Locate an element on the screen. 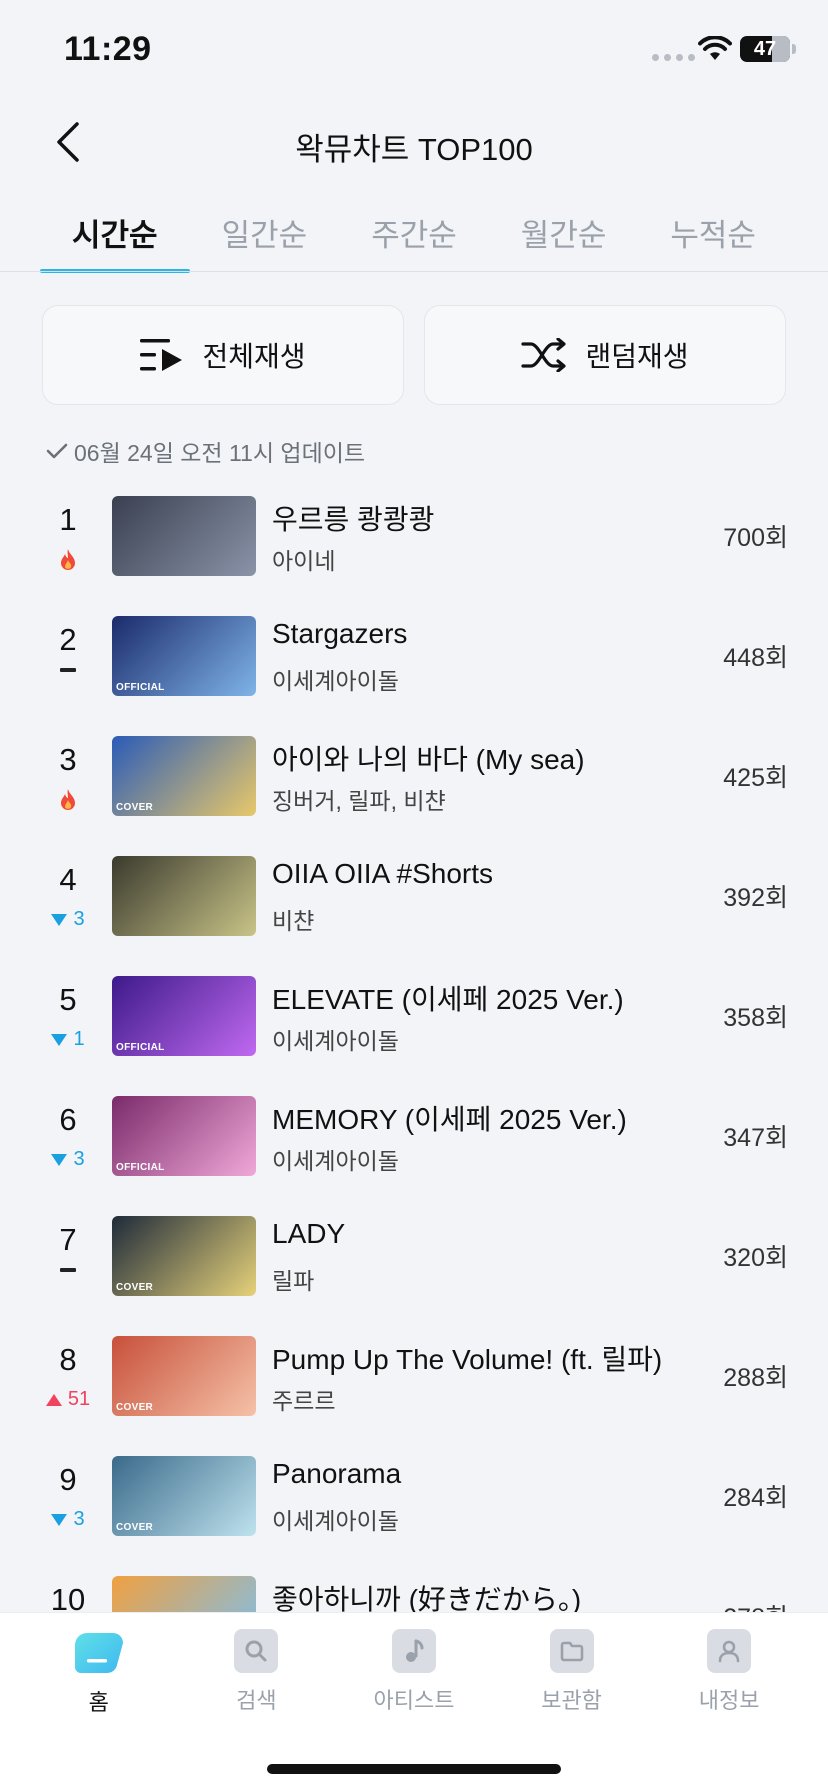 This screenshot has height=1792, width=828. tab-cumulative: 누적순 is located at coordinates (713, 236).